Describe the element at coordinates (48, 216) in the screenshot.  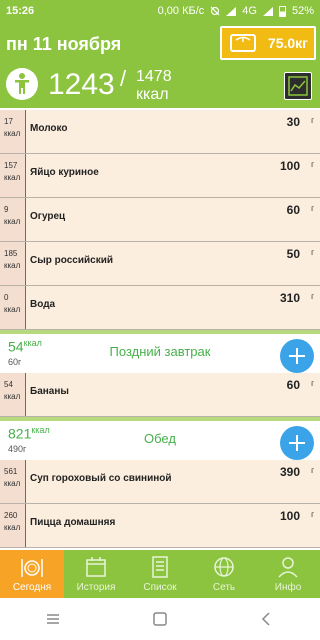
I see `entry-name: Огурец` at that location.